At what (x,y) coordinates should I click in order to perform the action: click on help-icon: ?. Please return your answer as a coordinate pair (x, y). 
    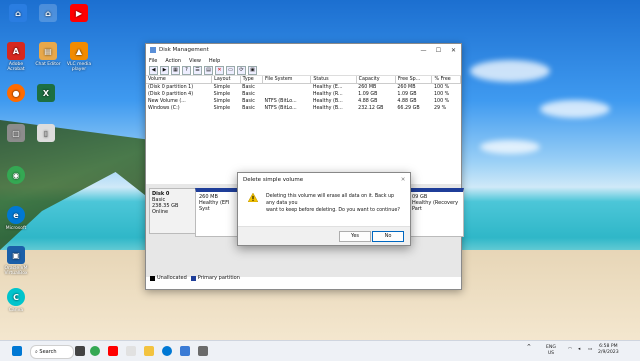
    Looking at the image, I should click on (186, 70).